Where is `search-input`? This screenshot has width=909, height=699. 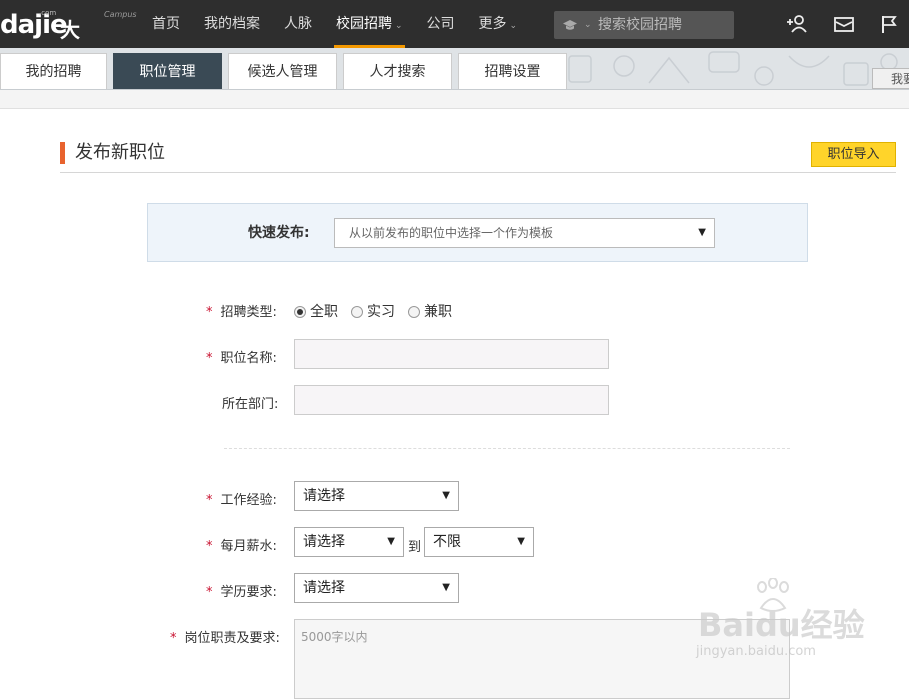
search-input is located at coordinates (663, 25).